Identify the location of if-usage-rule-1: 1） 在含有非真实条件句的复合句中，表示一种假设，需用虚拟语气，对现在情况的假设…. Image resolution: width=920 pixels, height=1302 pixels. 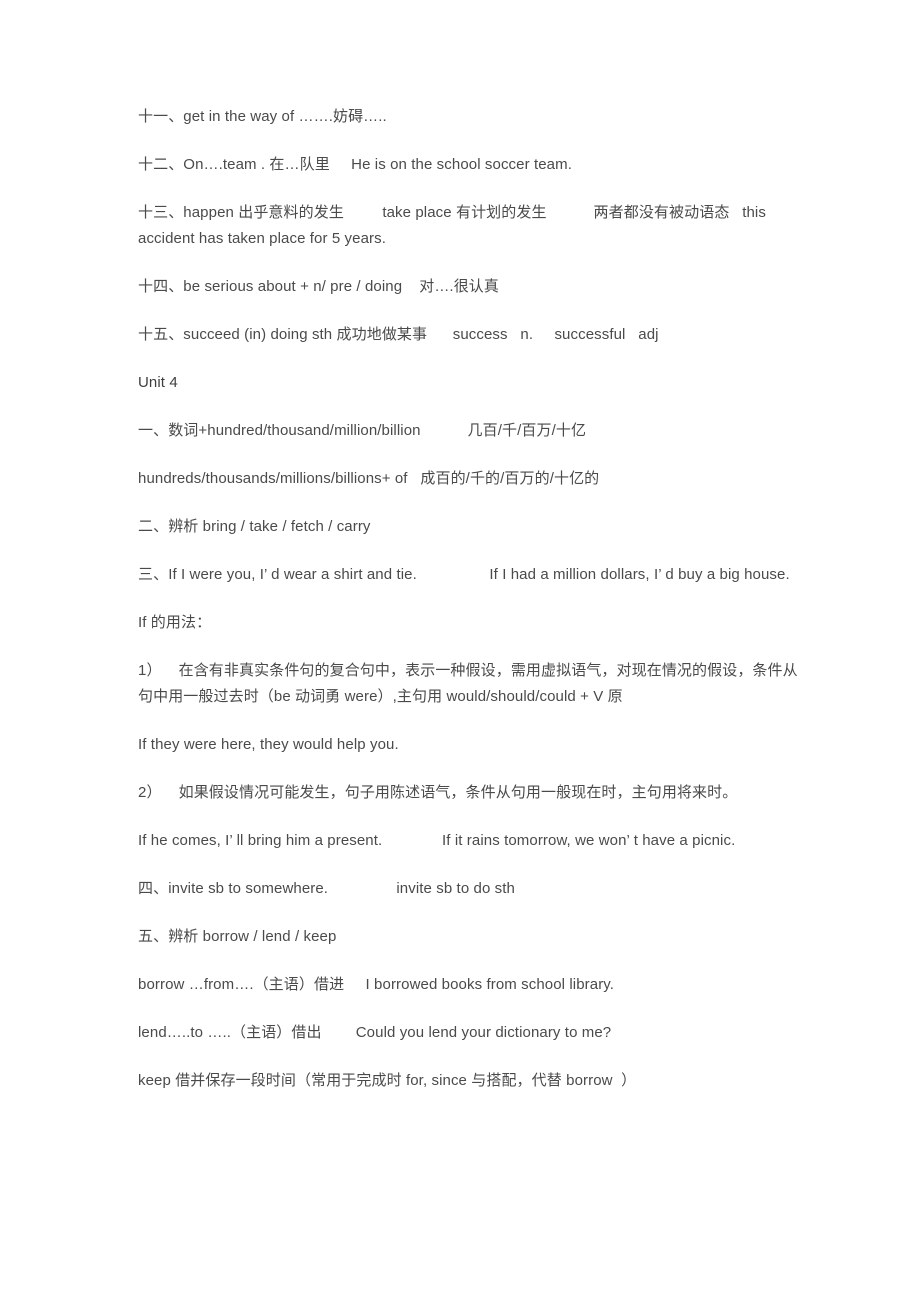
(468, 683).